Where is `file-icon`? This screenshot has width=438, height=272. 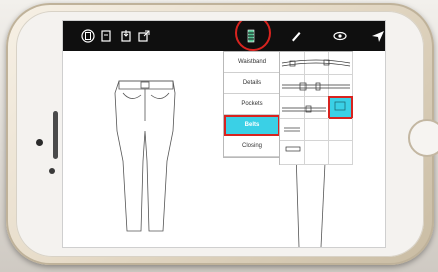 file-icon is located at coordinates (88, 36).